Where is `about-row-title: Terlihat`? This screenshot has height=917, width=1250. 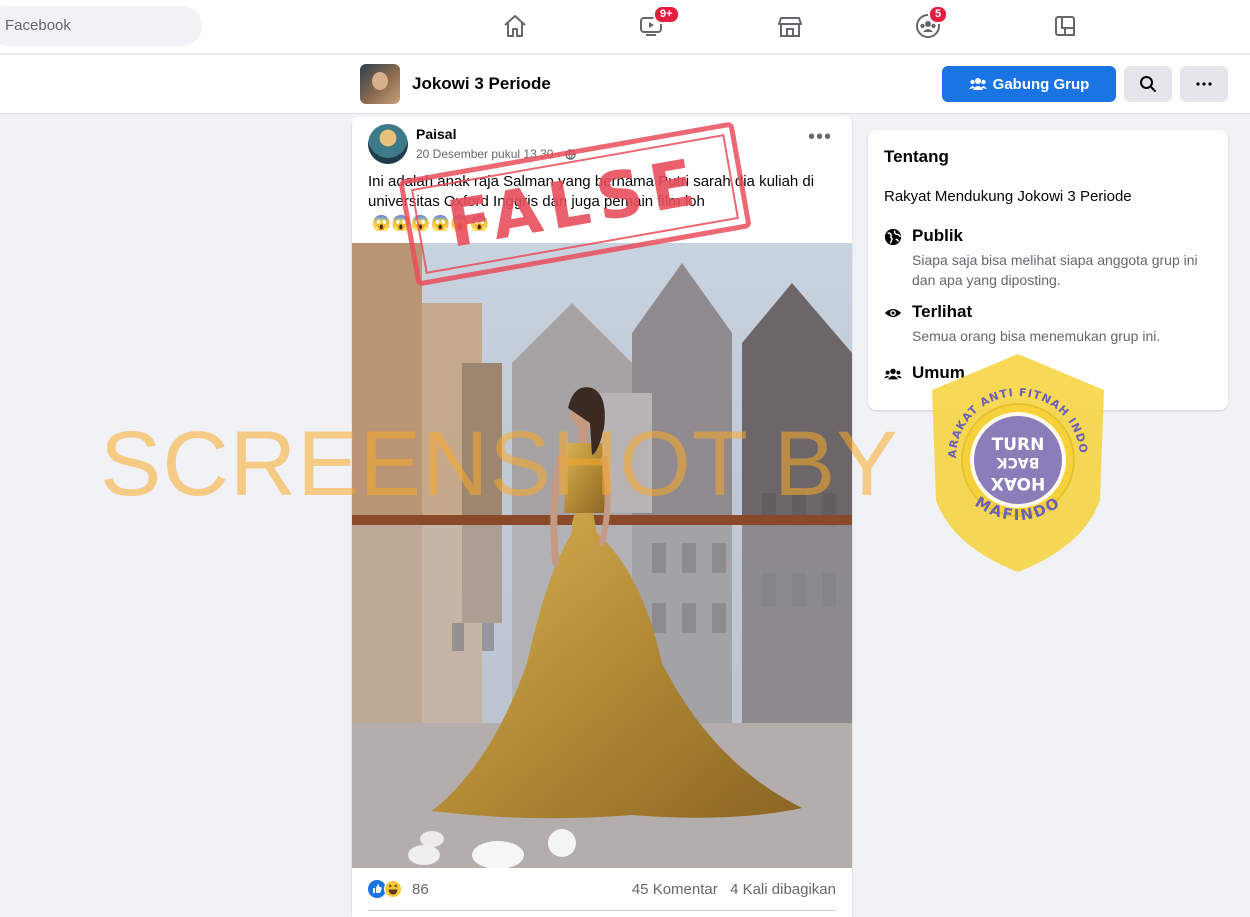
about-row-title: Terlihat is located at coordinates (942, 311).